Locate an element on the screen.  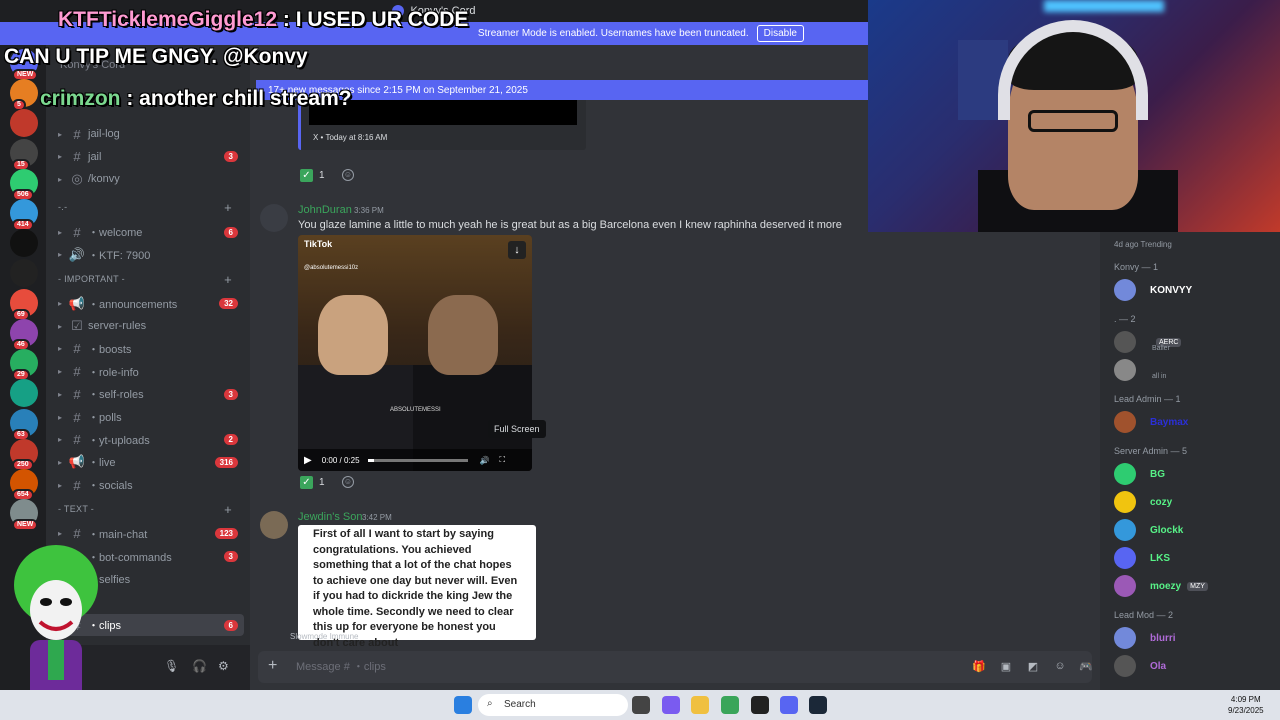
mention-badge: 32 is located at coordinates (228, 303).